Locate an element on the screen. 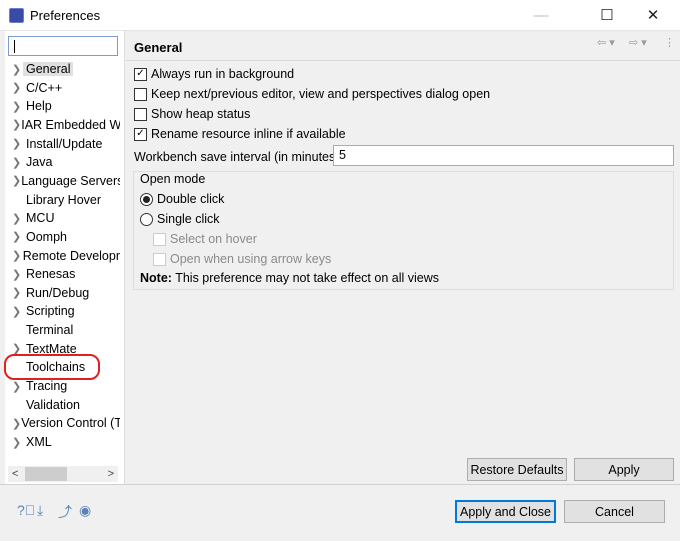 The height and width of the screenshot is (541, 680). checkbox-label: Show heap status is located at coordinates (201, 114).